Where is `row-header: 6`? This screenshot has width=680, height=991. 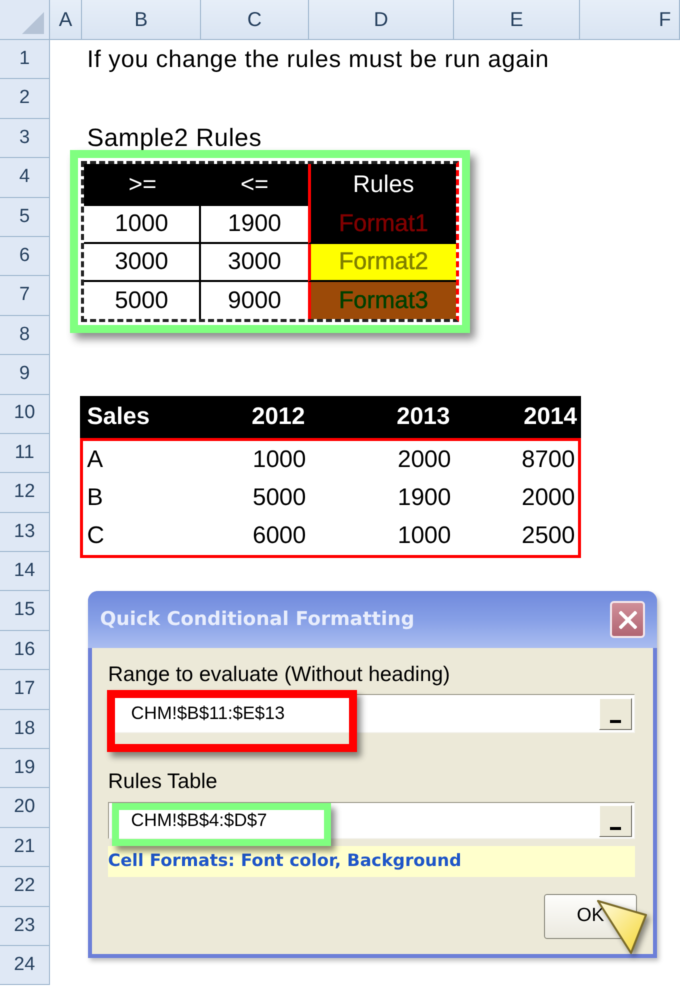 row-header: 6 is located at coordinates (25, 256).